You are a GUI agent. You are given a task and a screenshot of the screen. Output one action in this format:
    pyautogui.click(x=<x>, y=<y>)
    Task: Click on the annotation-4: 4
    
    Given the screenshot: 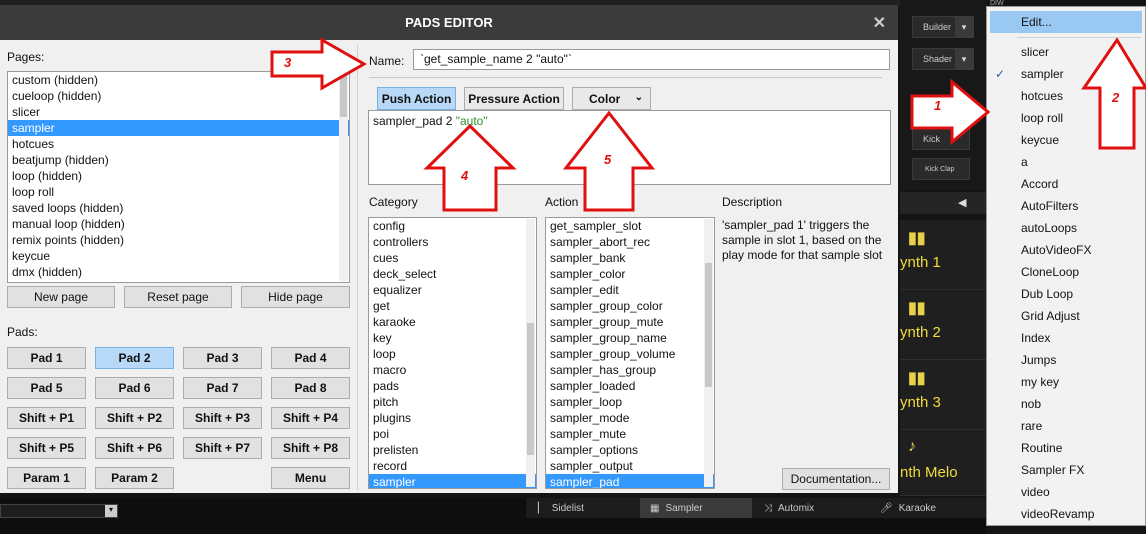 What is the action you would take?
    pyautogui.click(x=465, y=175)
    